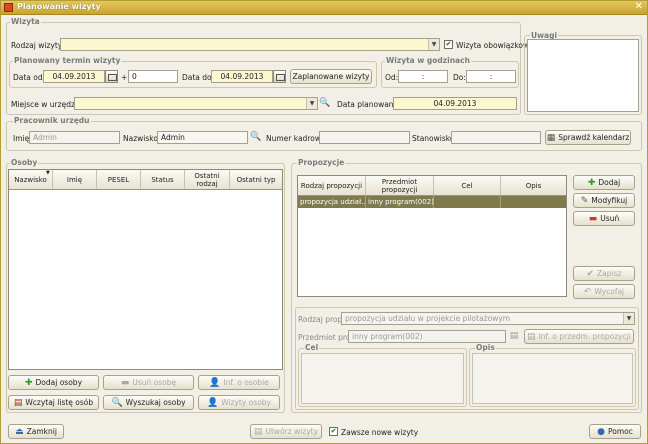 The height and width of the screenshot is (444, 648). I want to click on exit-icon: ⏏, so click(19, 431).